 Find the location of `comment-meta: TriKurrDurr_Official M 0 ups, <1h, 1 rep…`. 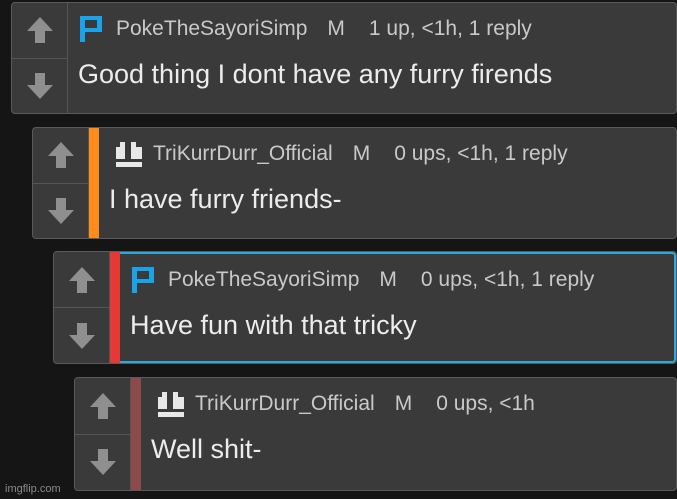

comment-meta: TriKurrDurr_Official M 0 ups, <1h, 1 rep… is located at coordinates (389, 154).